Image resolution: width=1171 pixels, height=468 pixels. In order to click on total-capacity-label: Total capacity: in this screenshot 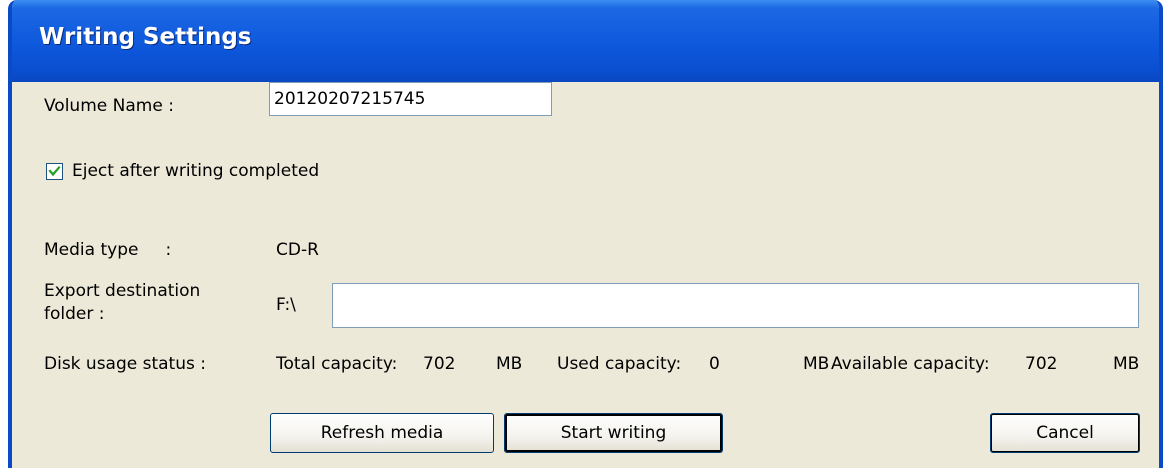, I will do `click(337, 364)`.